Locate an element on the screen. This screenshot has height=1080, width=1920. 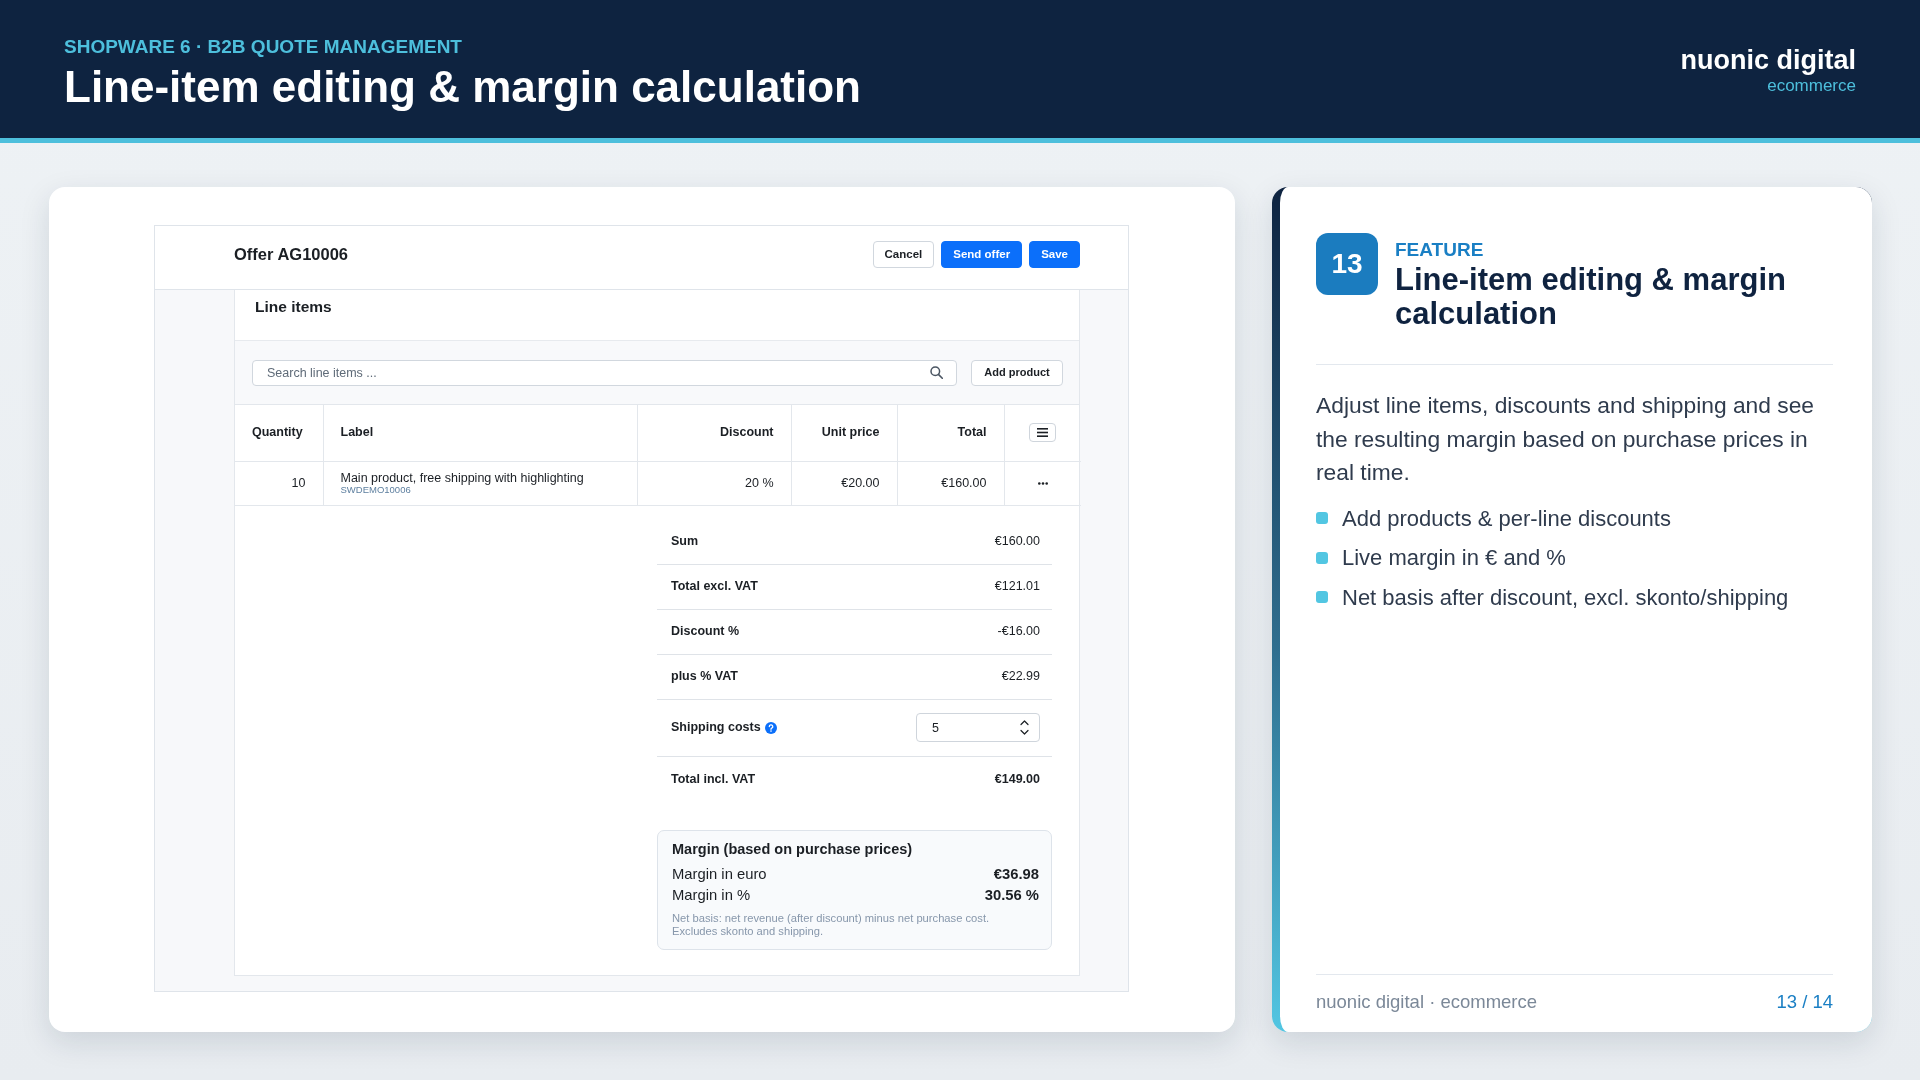
add-product-button: Add product is located at coordinates (1017, 372).